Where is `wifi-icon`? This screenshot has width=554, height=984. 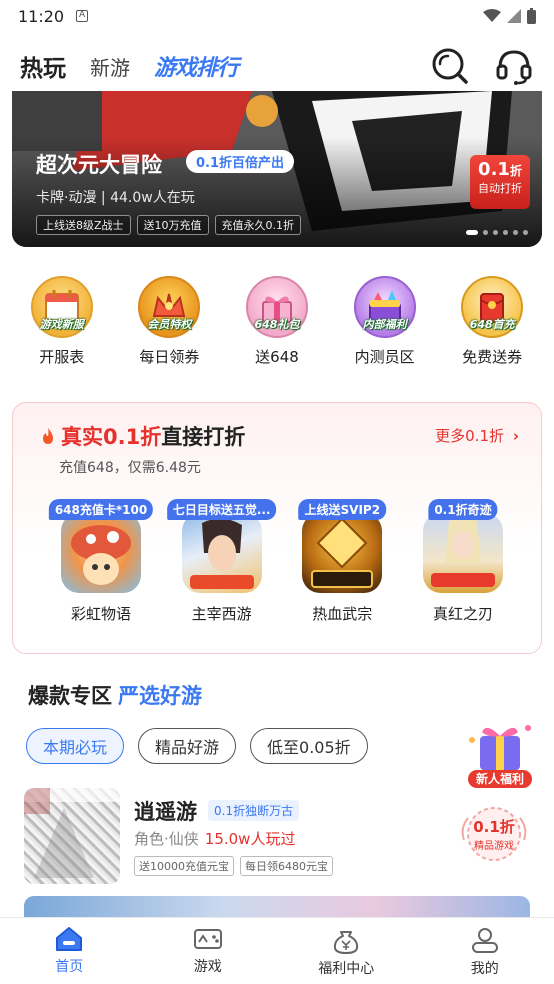
wifi-icon is located at coordinates (492, 15).